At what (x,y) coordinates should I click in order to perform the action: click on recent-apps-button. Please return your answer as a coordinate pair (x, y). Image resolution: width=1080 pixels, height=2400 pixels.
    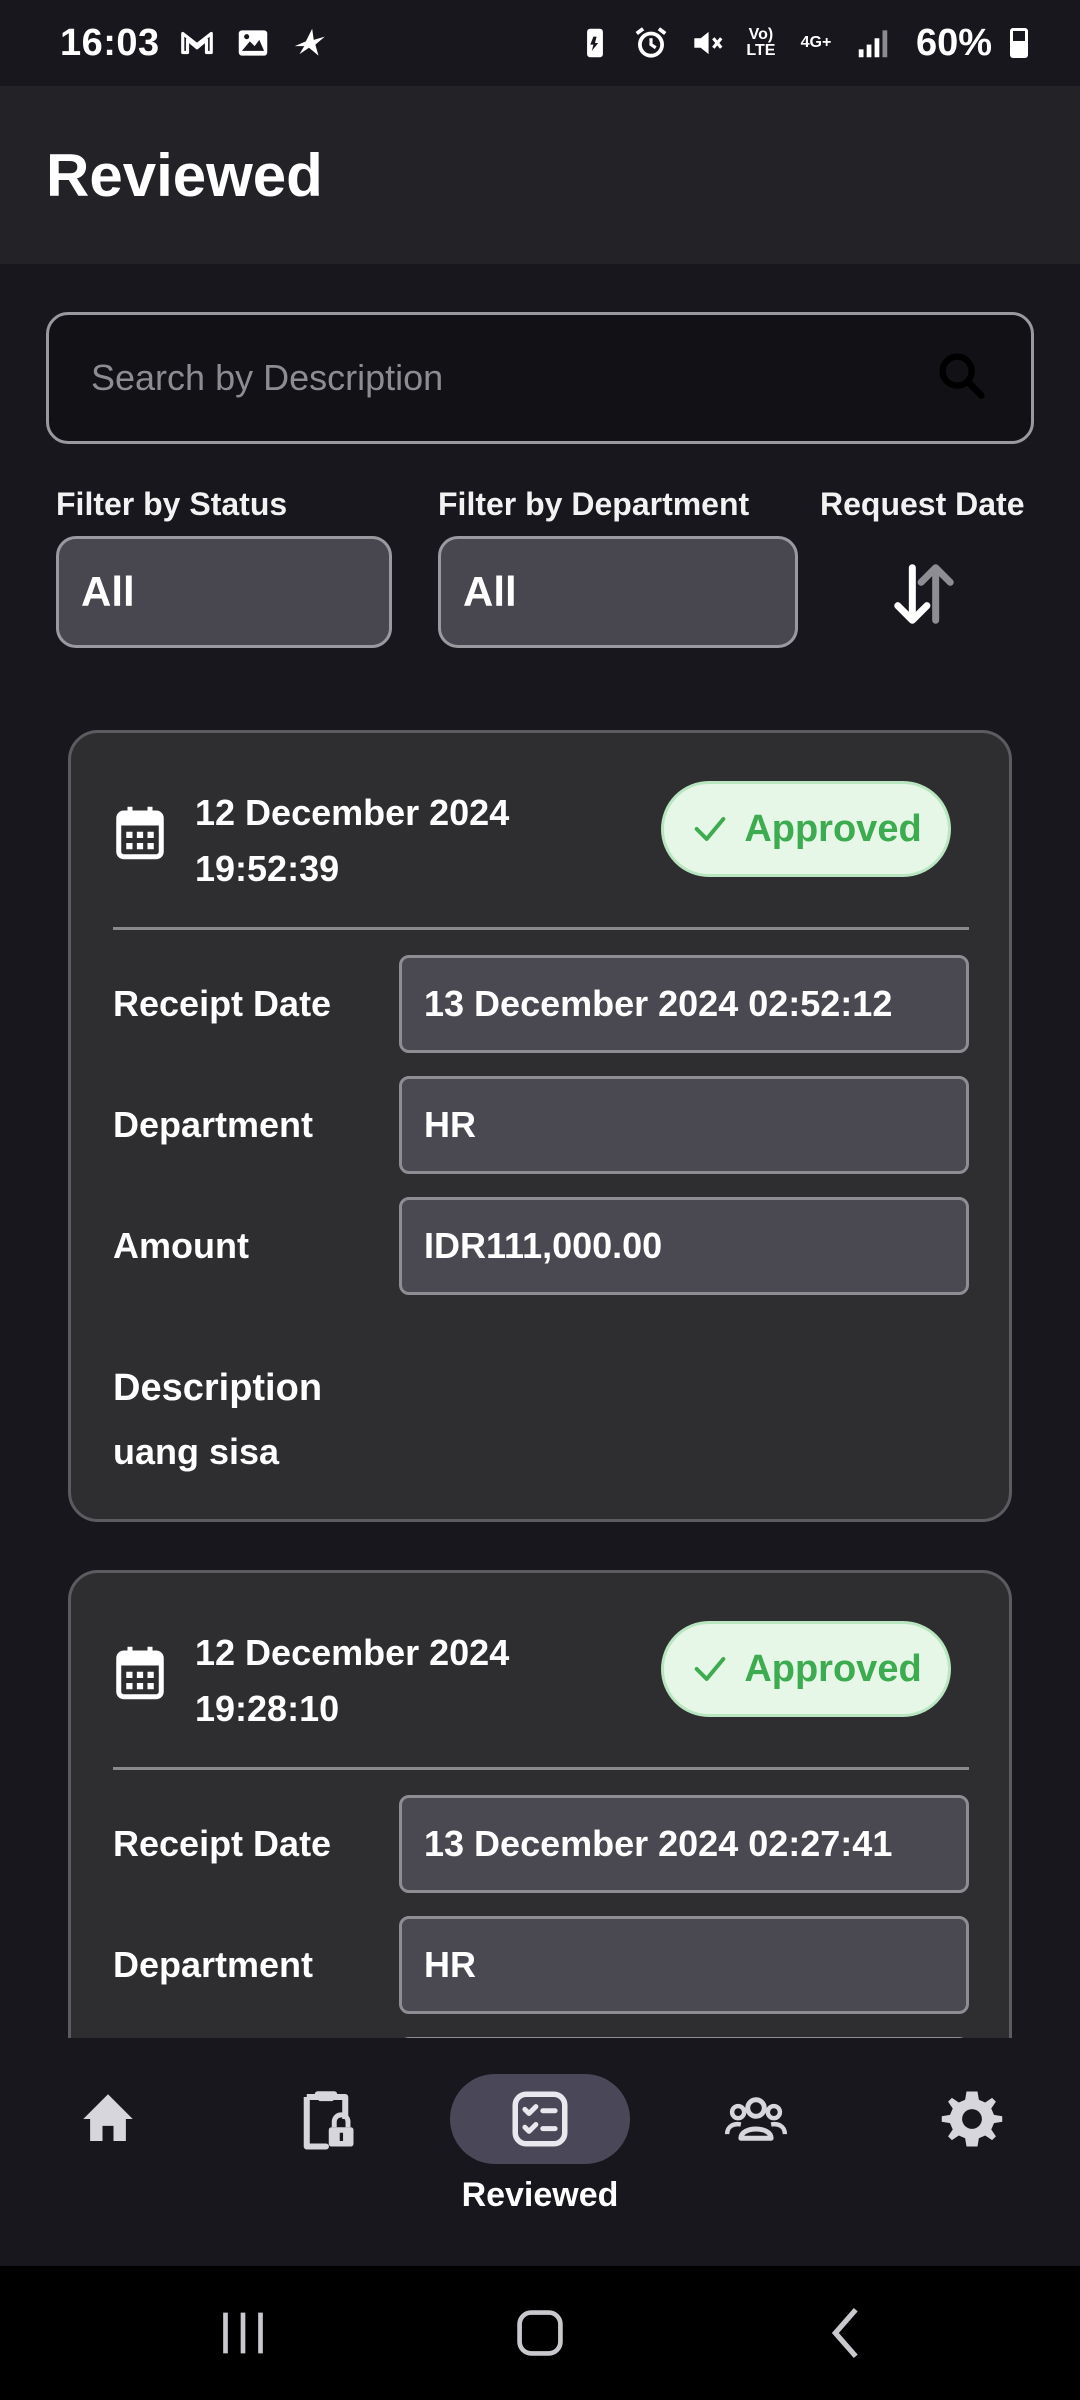
    Looking at the image, I should click on (243, 2333).